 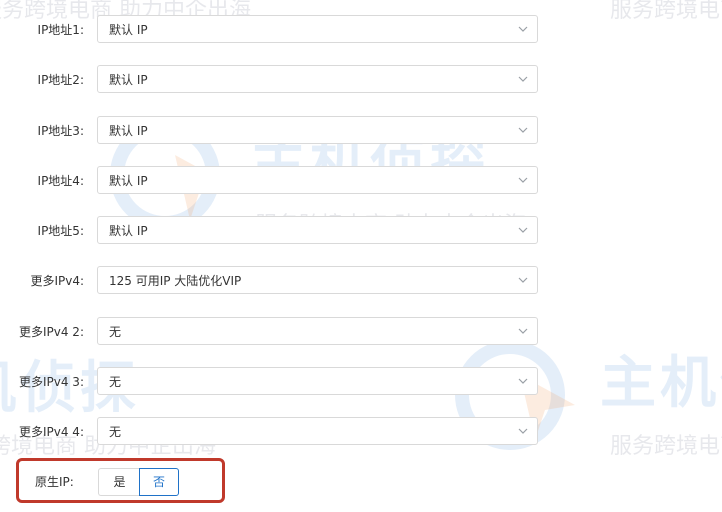 What do you see at coordinates (175, 281) in the screenshot?
I see `more-ipv4-value: 125 可用IP 大陆优化VIP` at bounding box center [175, 281].